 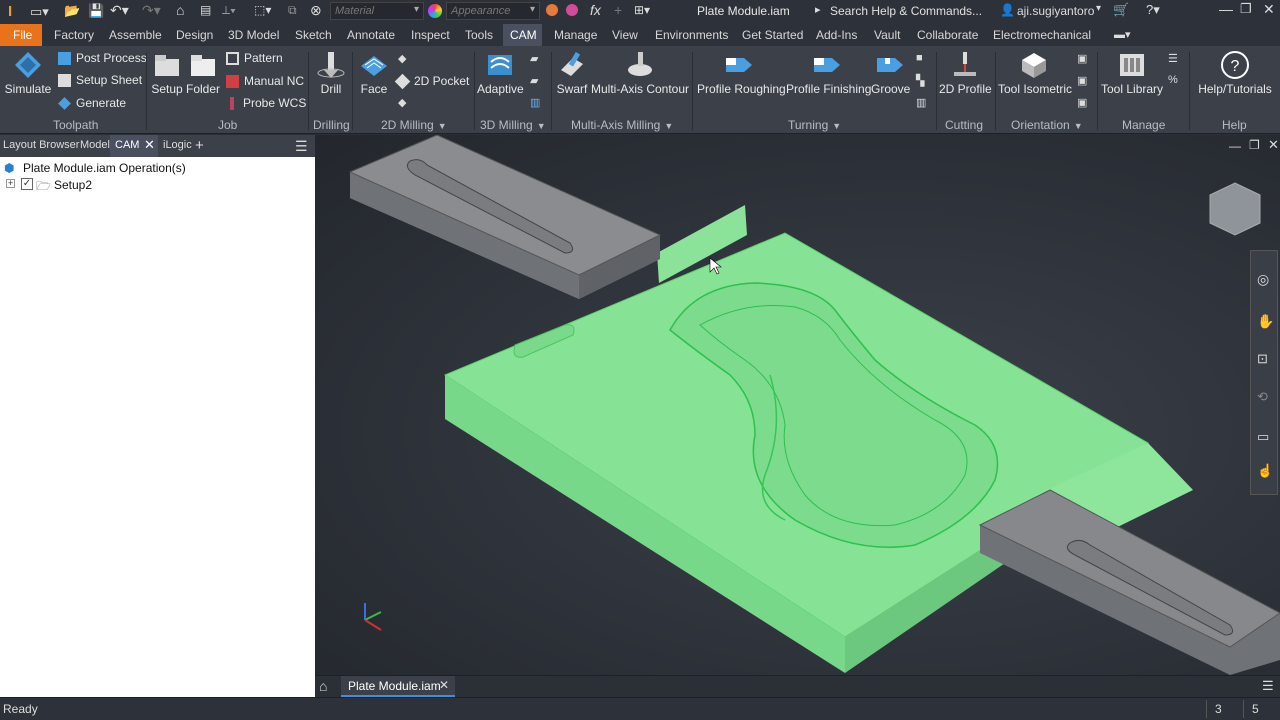 What do you see at coordinates (92, 103) in the screenshot?
I see `generate-button: Generate` at bounding box center [92, 103].